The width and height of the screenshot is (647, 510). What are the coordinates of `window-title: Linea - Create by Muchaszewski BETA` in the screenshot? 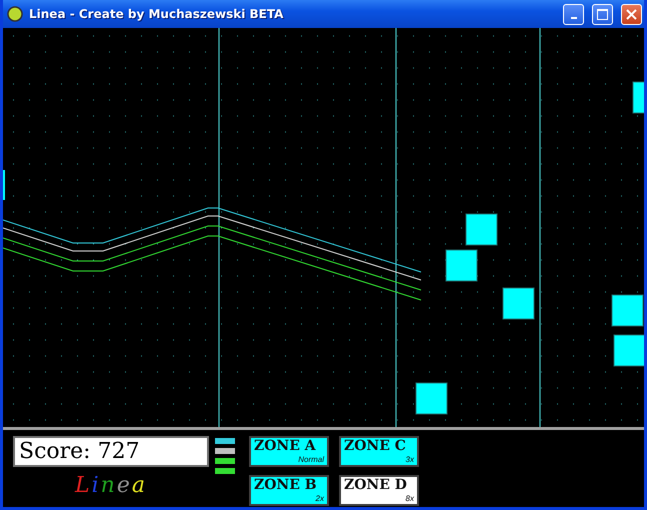 It's located at (156, 14).